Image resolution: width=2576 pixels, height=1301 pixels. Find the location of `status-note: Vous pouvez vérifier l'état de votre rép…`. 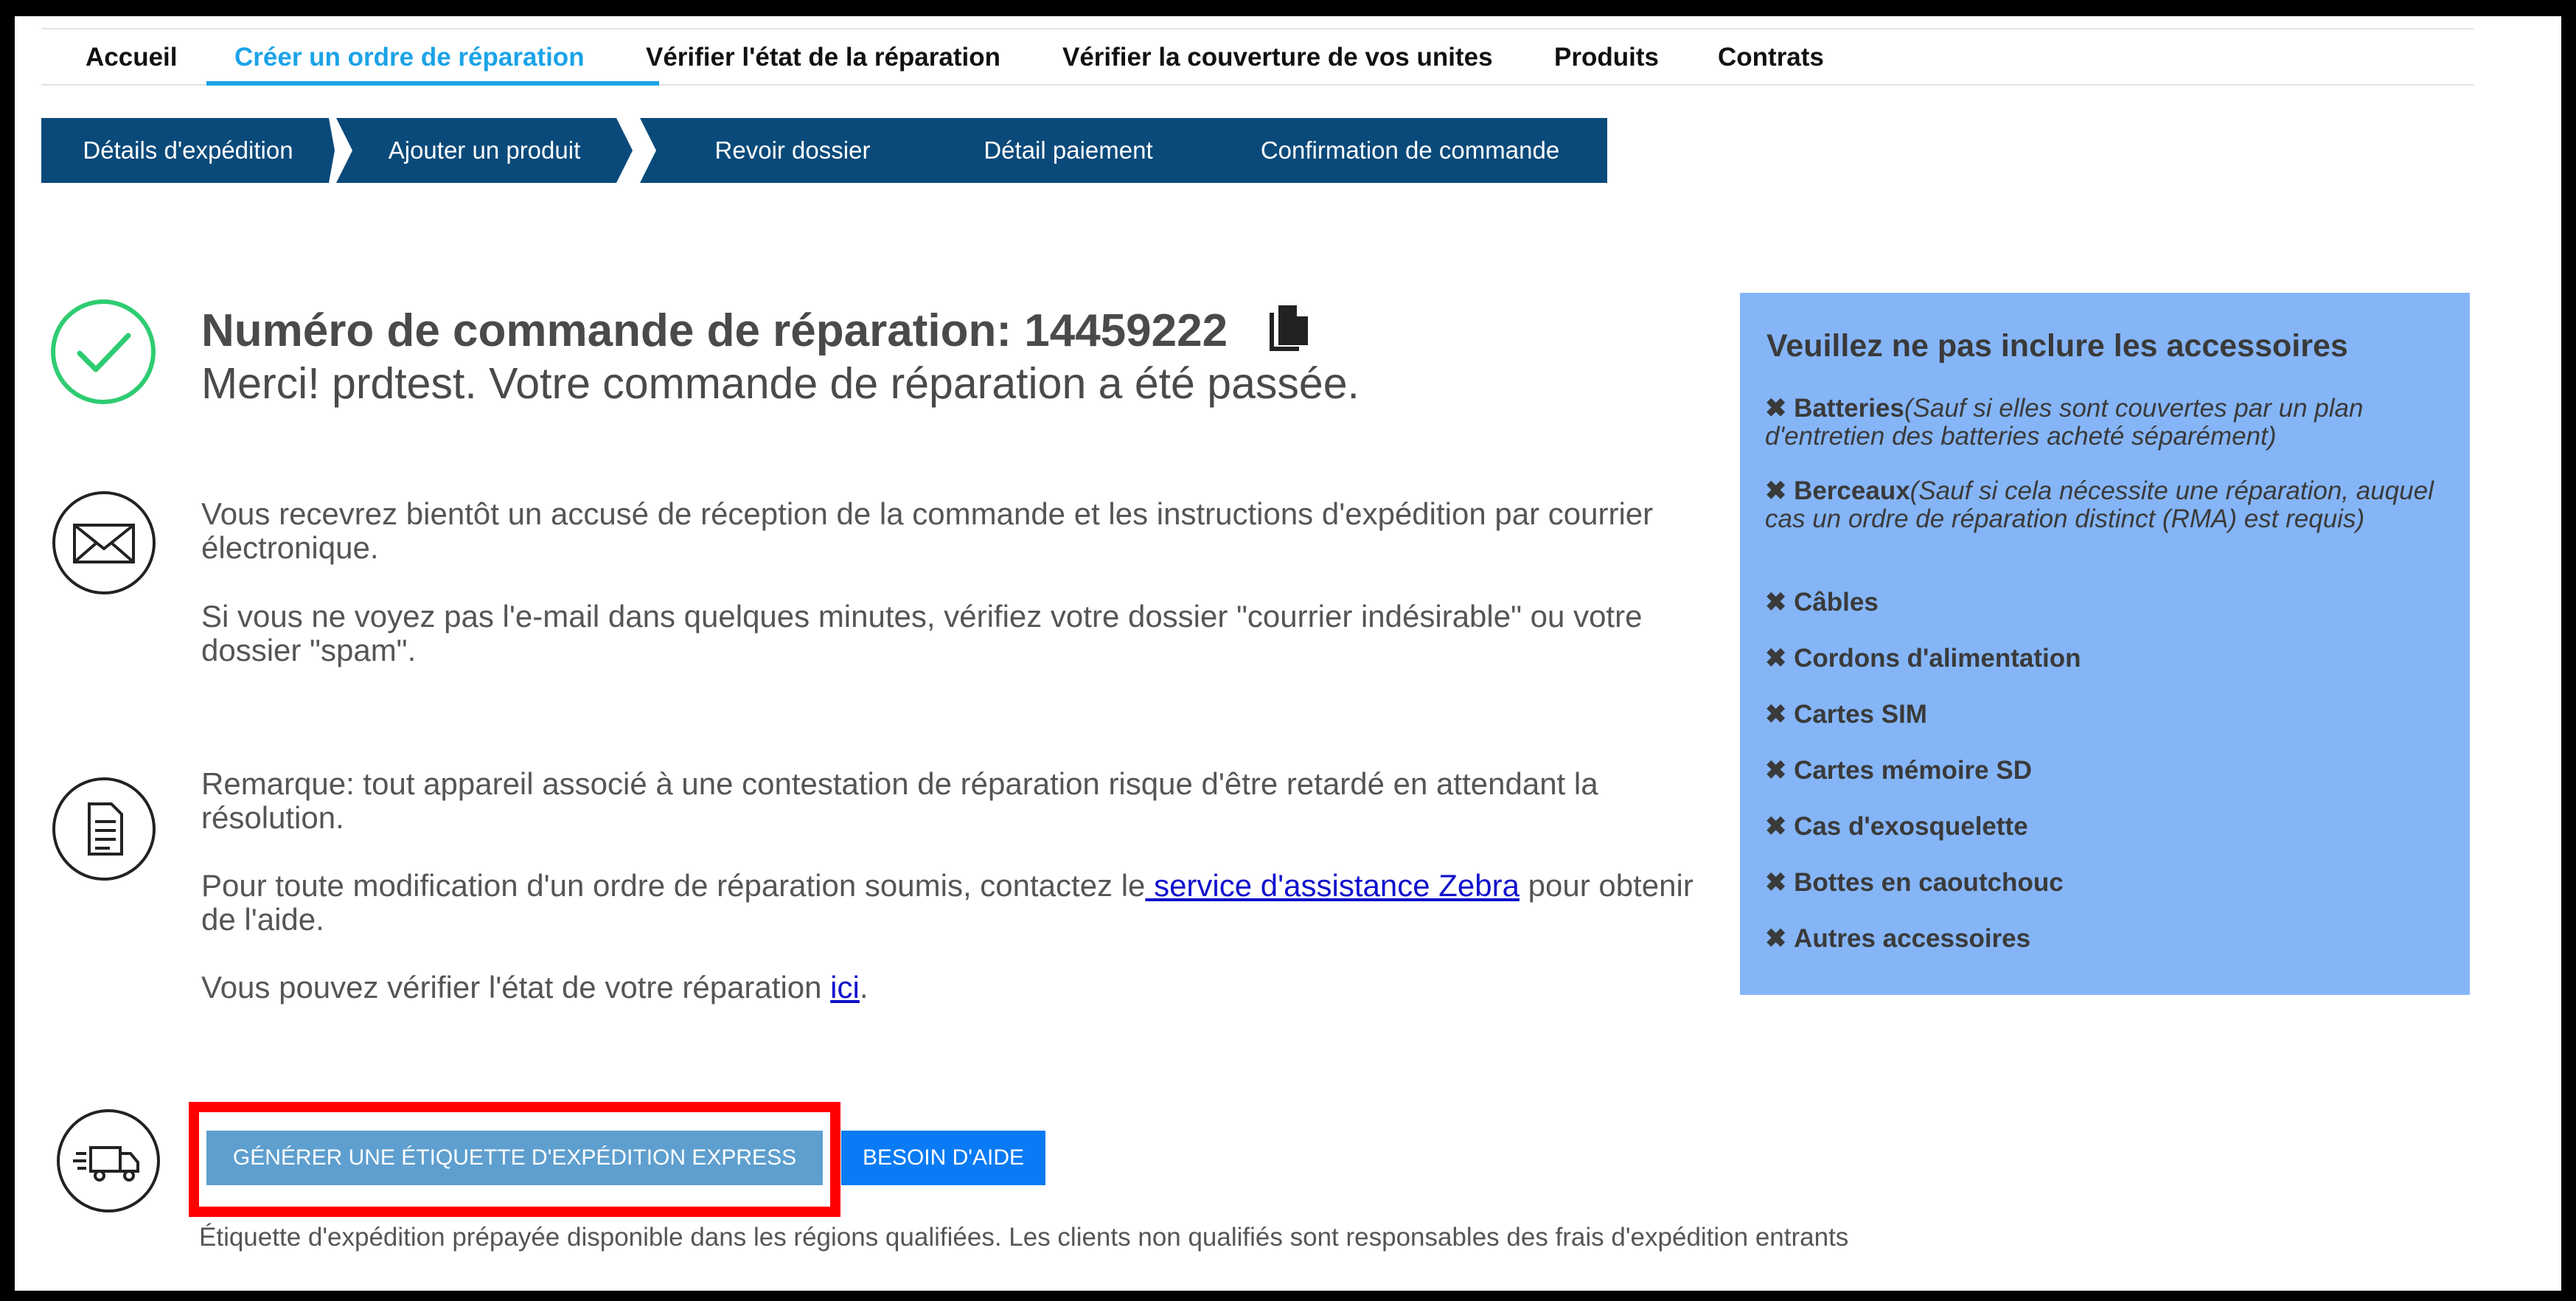

status-note: Vous pouvez vérifier l'état de votre rép… is located at coordinates (968, 988).